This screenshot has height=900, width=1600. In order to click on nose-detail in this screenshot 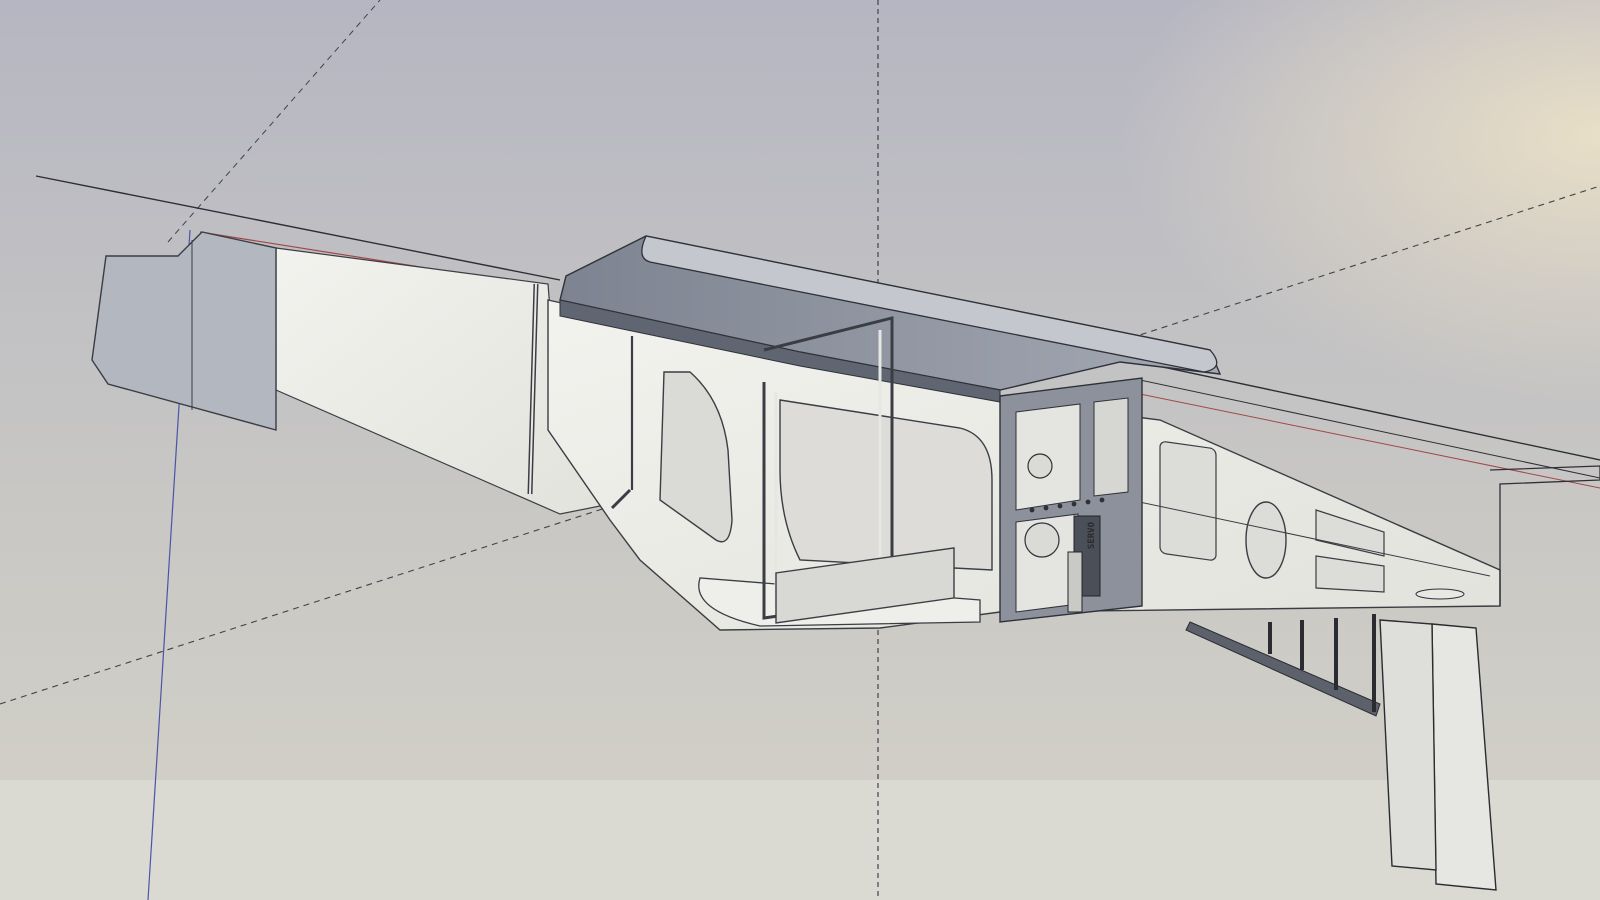, I will do `click(1440, 594)`.